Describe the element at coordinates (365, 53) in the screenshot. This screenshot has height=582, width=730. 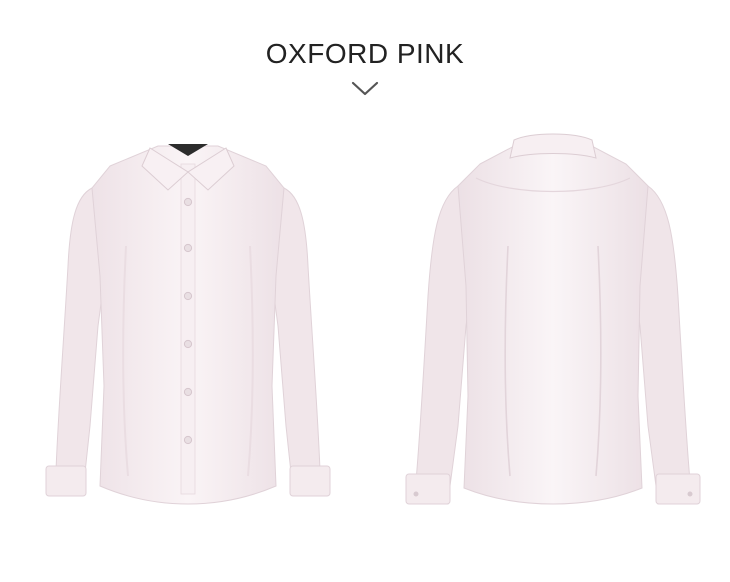
I see `product-color-title: OXFORD PINK` at that location.